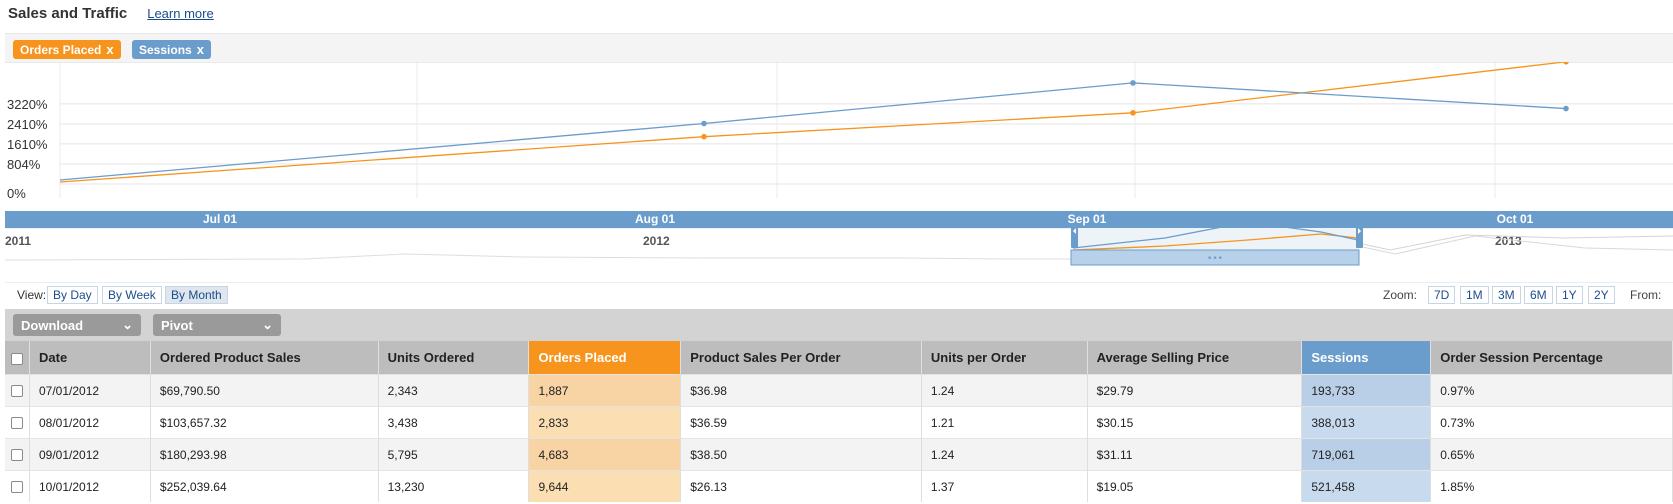 This screenshot has width=1673, height=504. Describe the element at coordinates (656, 241) in the screenshot. I see `nav-year-label: 2012` at that location.